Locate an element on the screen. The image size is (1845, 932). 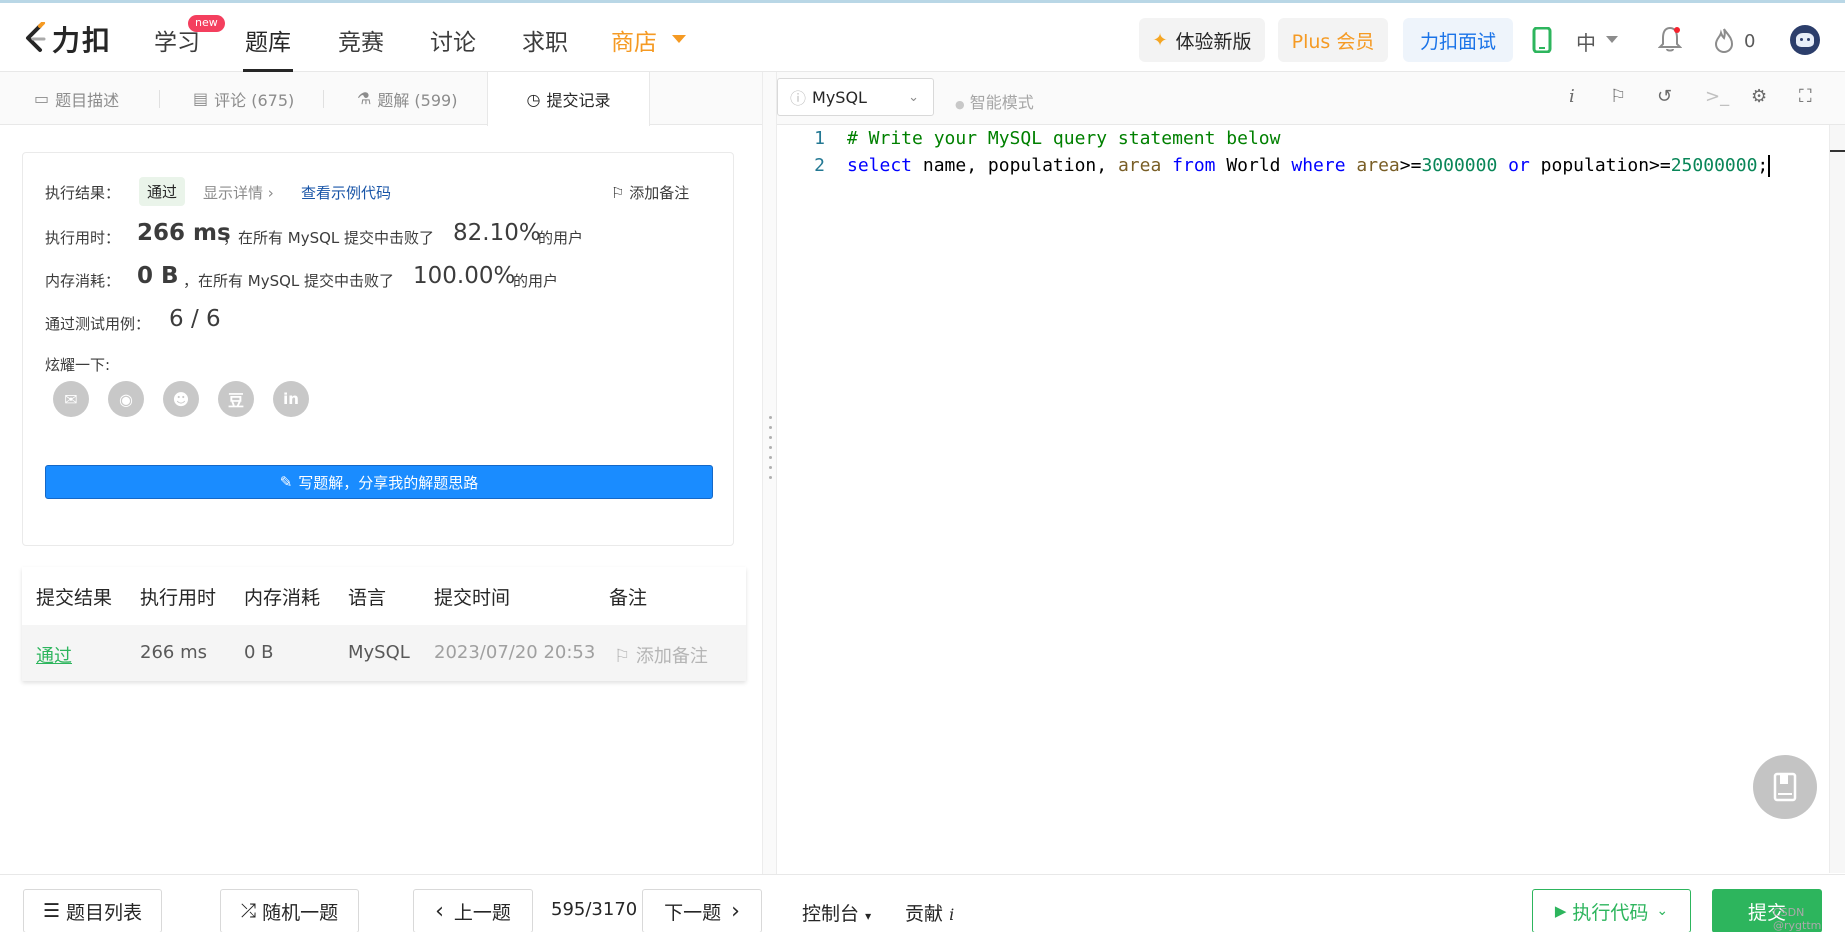
weibo-icon: ◉ is located at coordinates (126, 399).